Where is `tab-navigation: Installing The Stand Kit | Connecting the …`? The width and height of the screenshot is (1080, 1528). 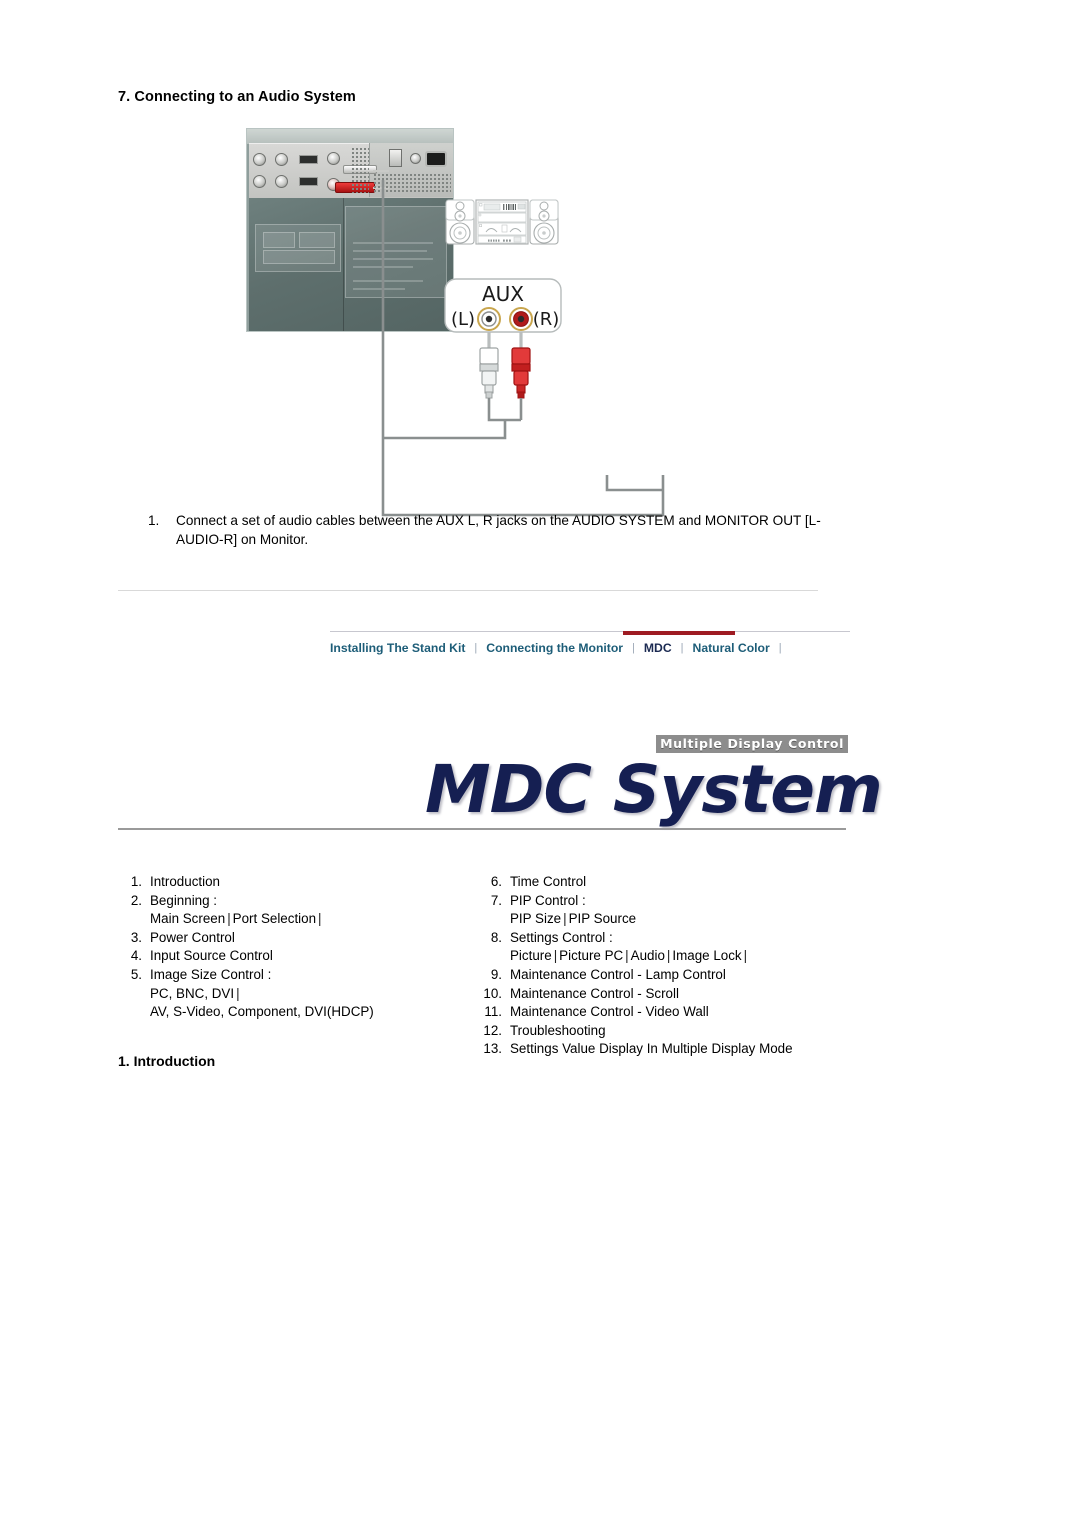 tab-navigation: Installing The Stand Kit | Connecting the … is located at coordinates (590, 649).